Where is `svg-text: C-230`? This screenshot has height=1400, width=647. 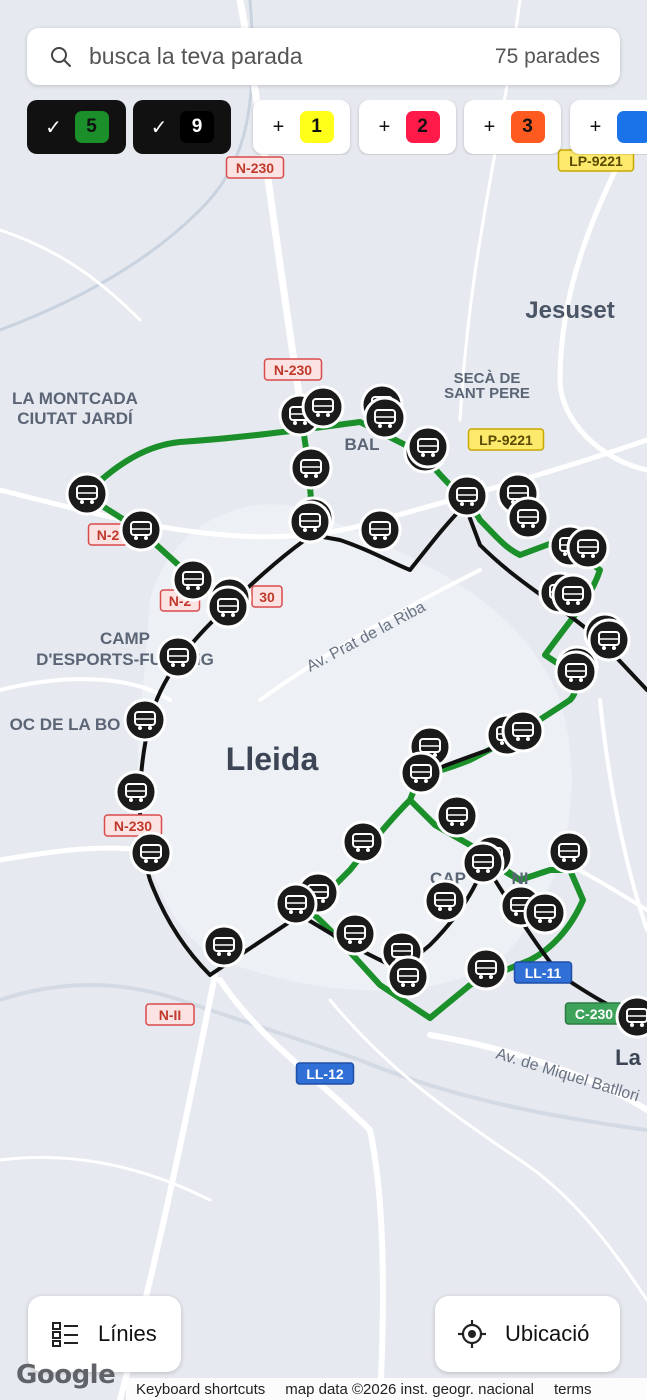 svg-text: C-230 is located at coordinates (594, 1014).